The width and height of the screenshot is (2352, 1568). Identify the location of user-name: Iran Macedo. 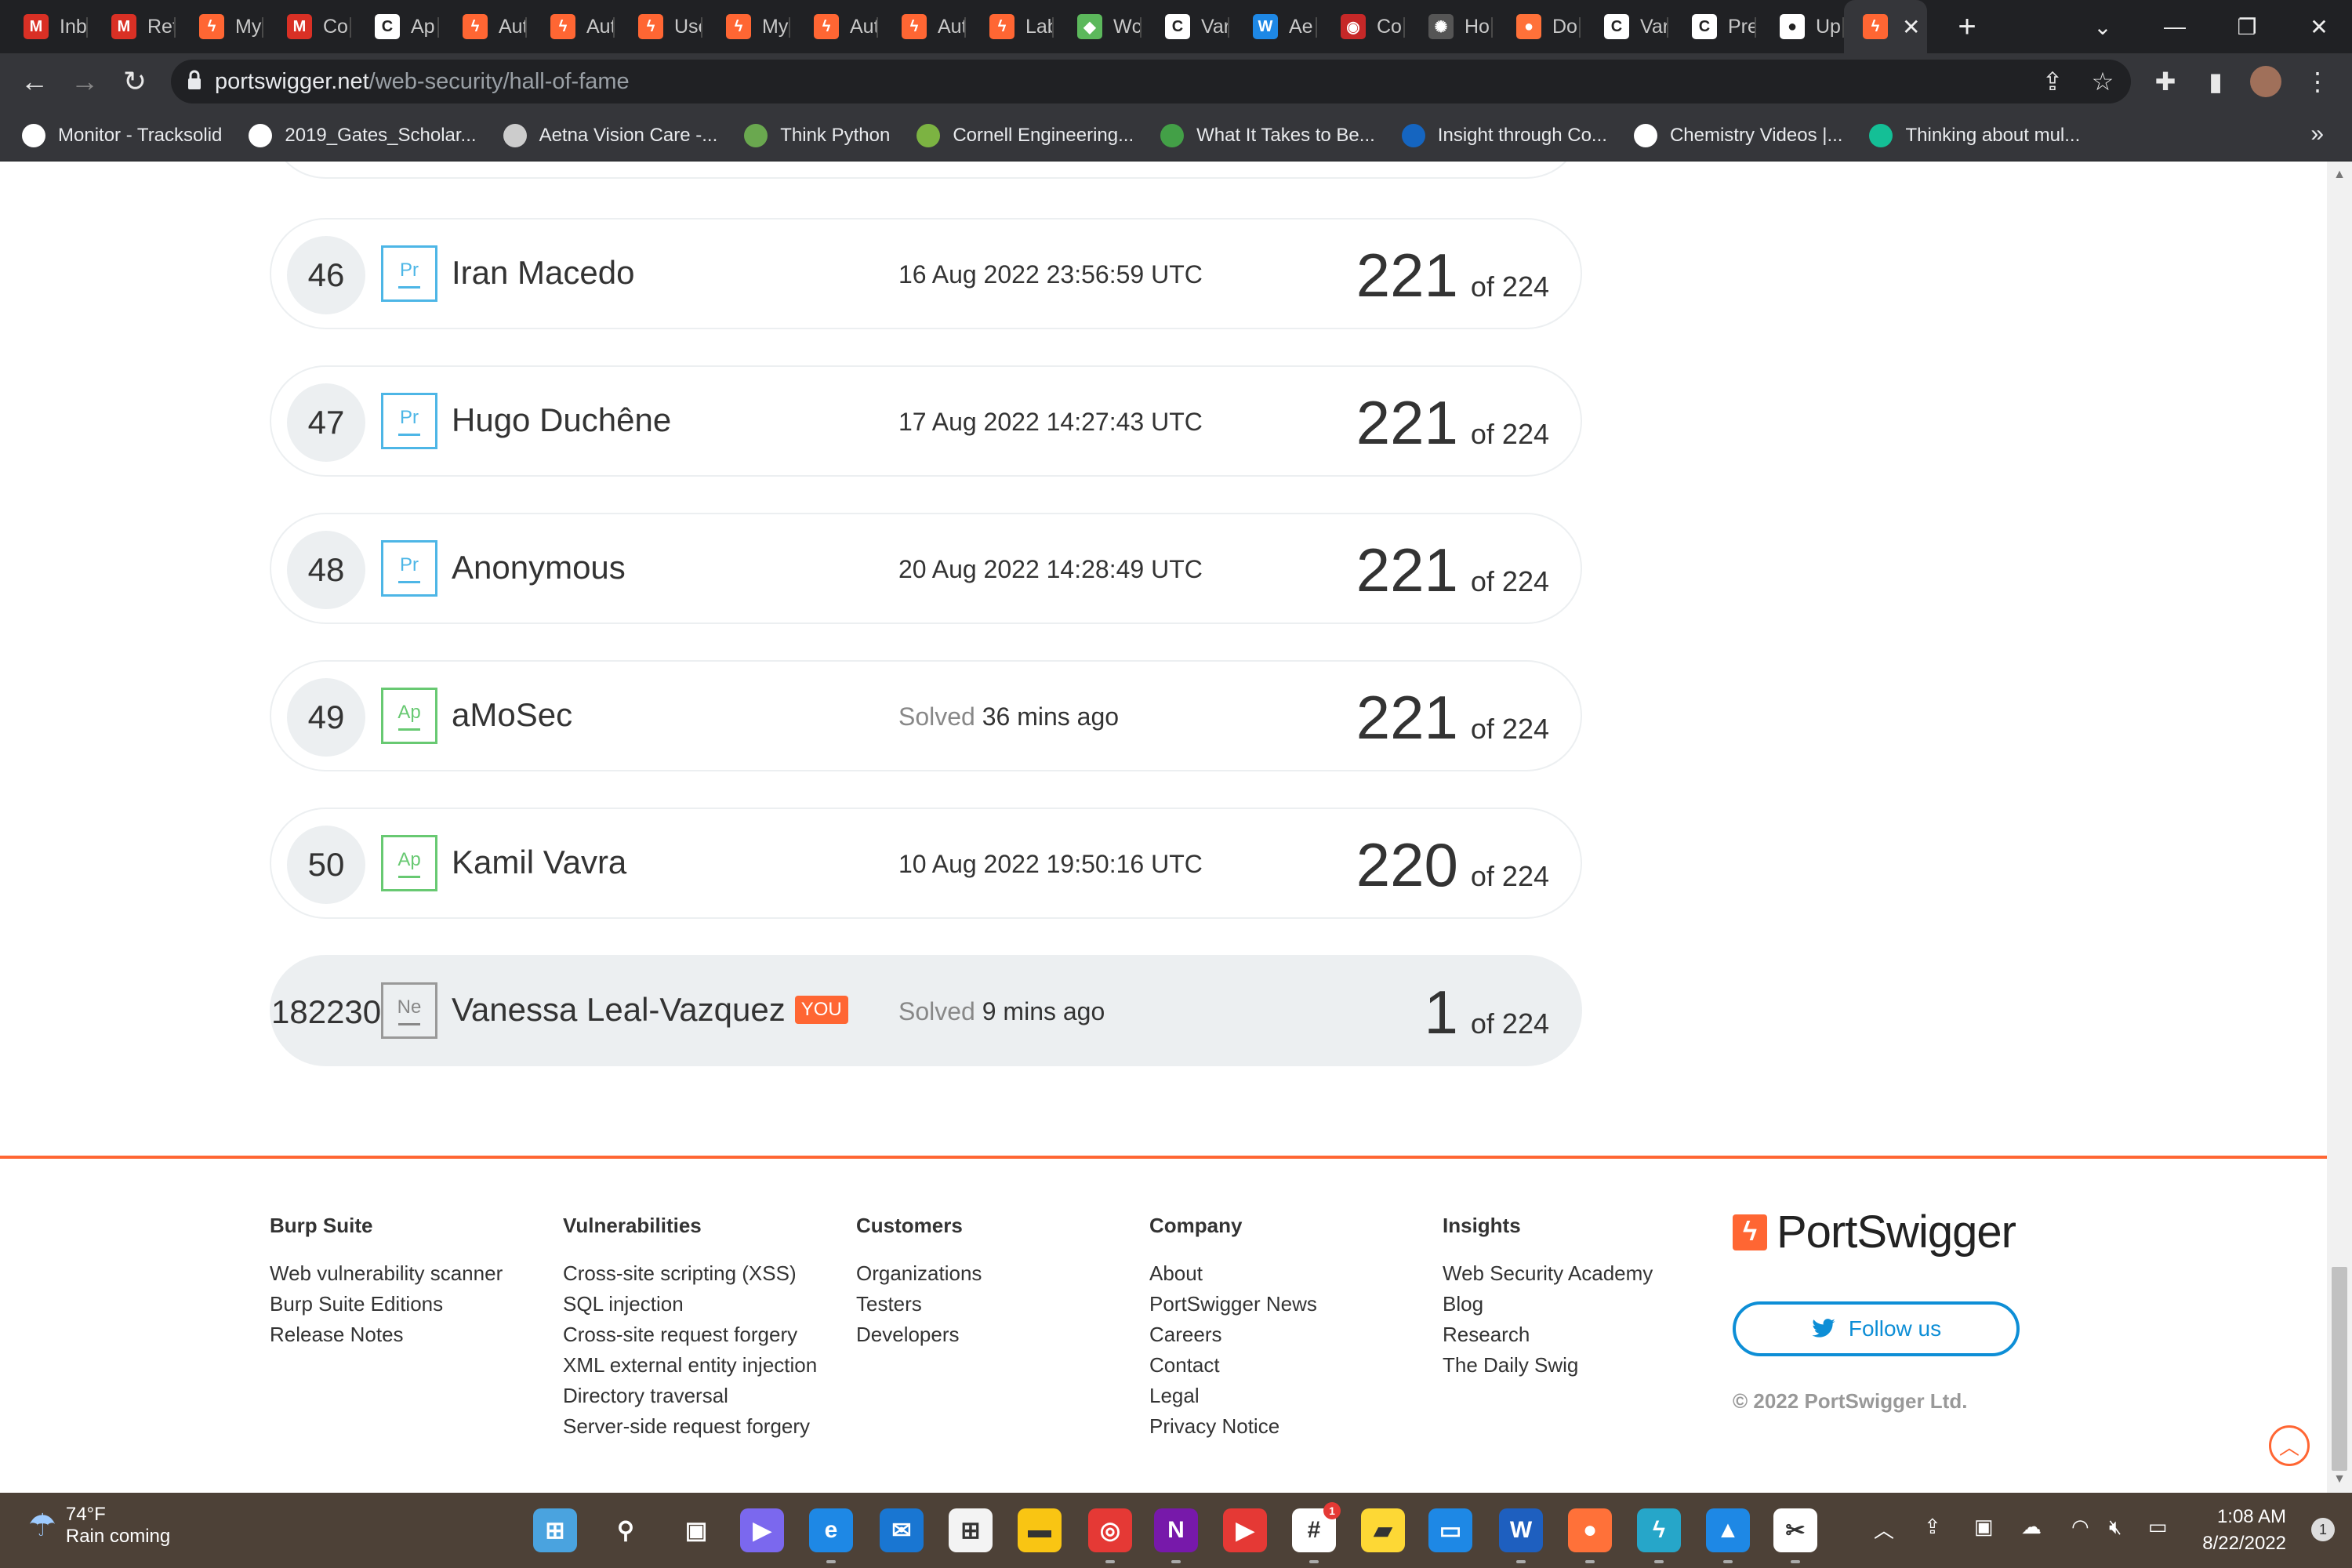
(543, 273).